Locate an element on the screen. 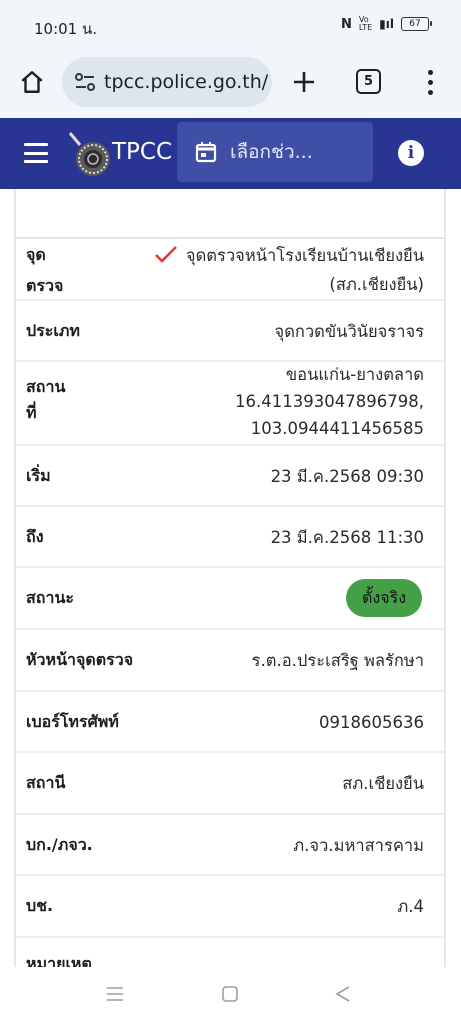 This screenshot has width=461, height=1024. battery-icon: 67 is located at coordinates (416, 24).